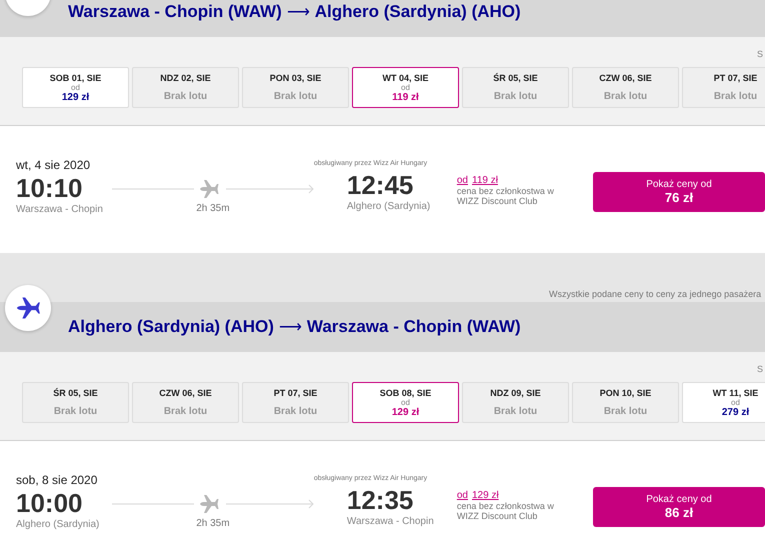 This screenshot has height=545, width=765. I want to click on flight-date: sob, 8 sie 2020, so click(57, 480).